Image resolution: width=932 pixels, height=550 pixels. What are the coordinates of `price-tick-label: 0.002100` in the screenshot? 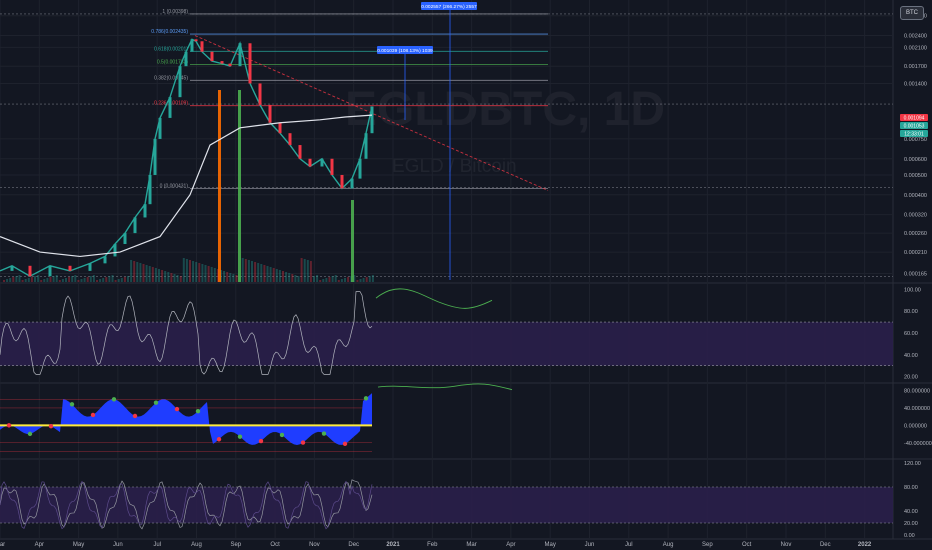 It's located at (915, 48).